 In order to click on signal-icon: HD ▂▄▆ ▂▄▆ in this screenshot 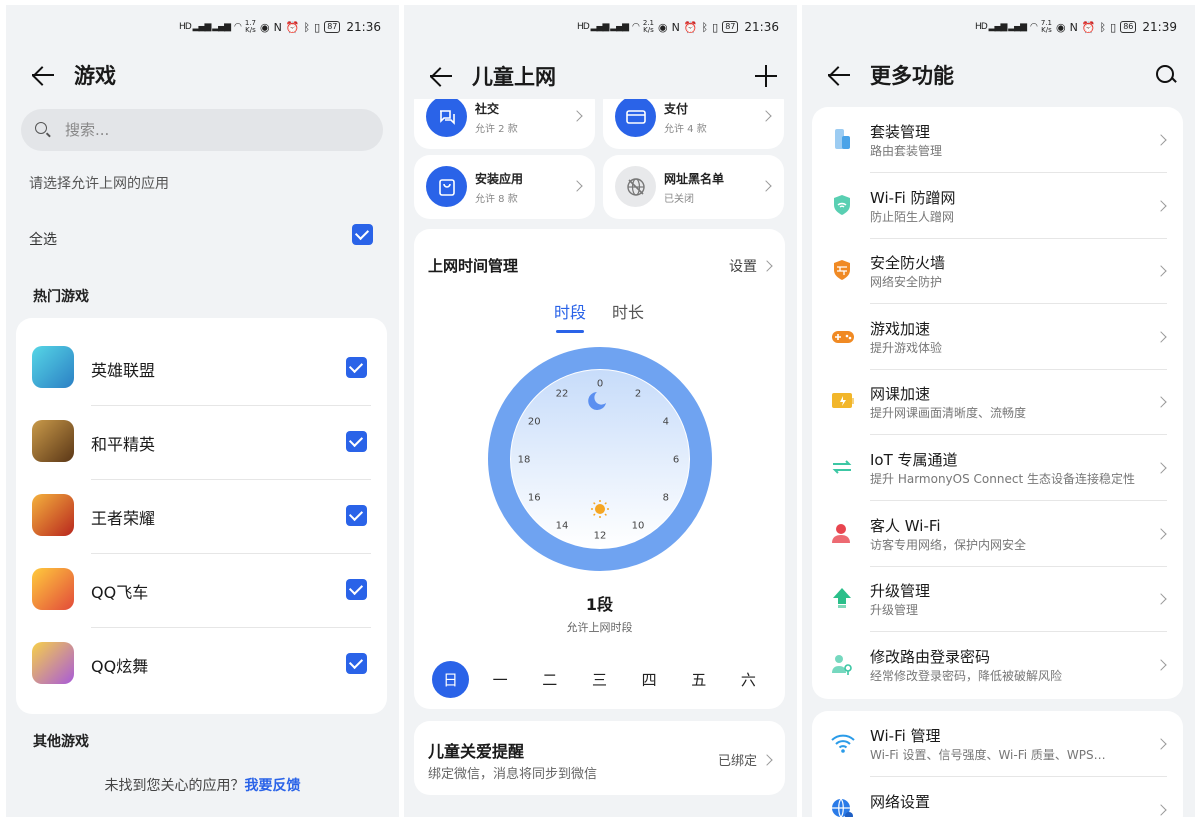, I will do `click(205, 27)`.